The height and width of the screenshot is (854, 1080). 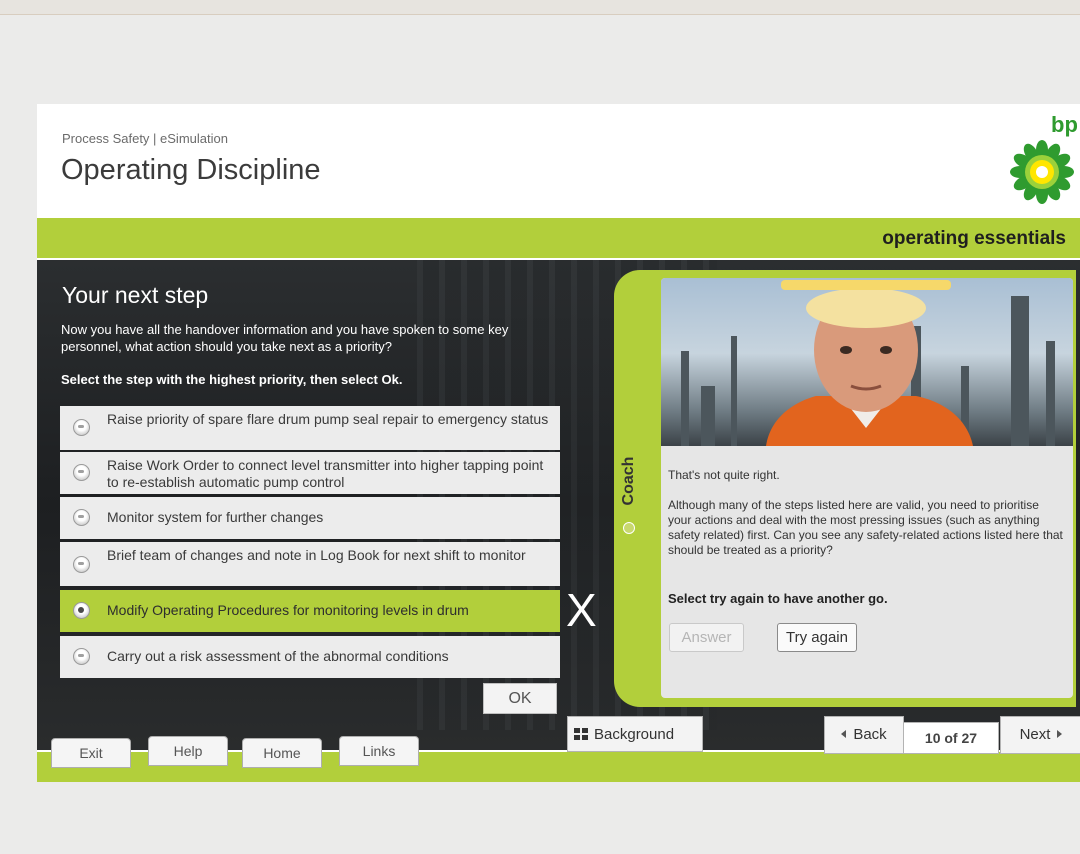 What do you see at coordinates (844, 734) in the screenshot?
I see `triangle-left-icon` at bounding box center [844, 734].